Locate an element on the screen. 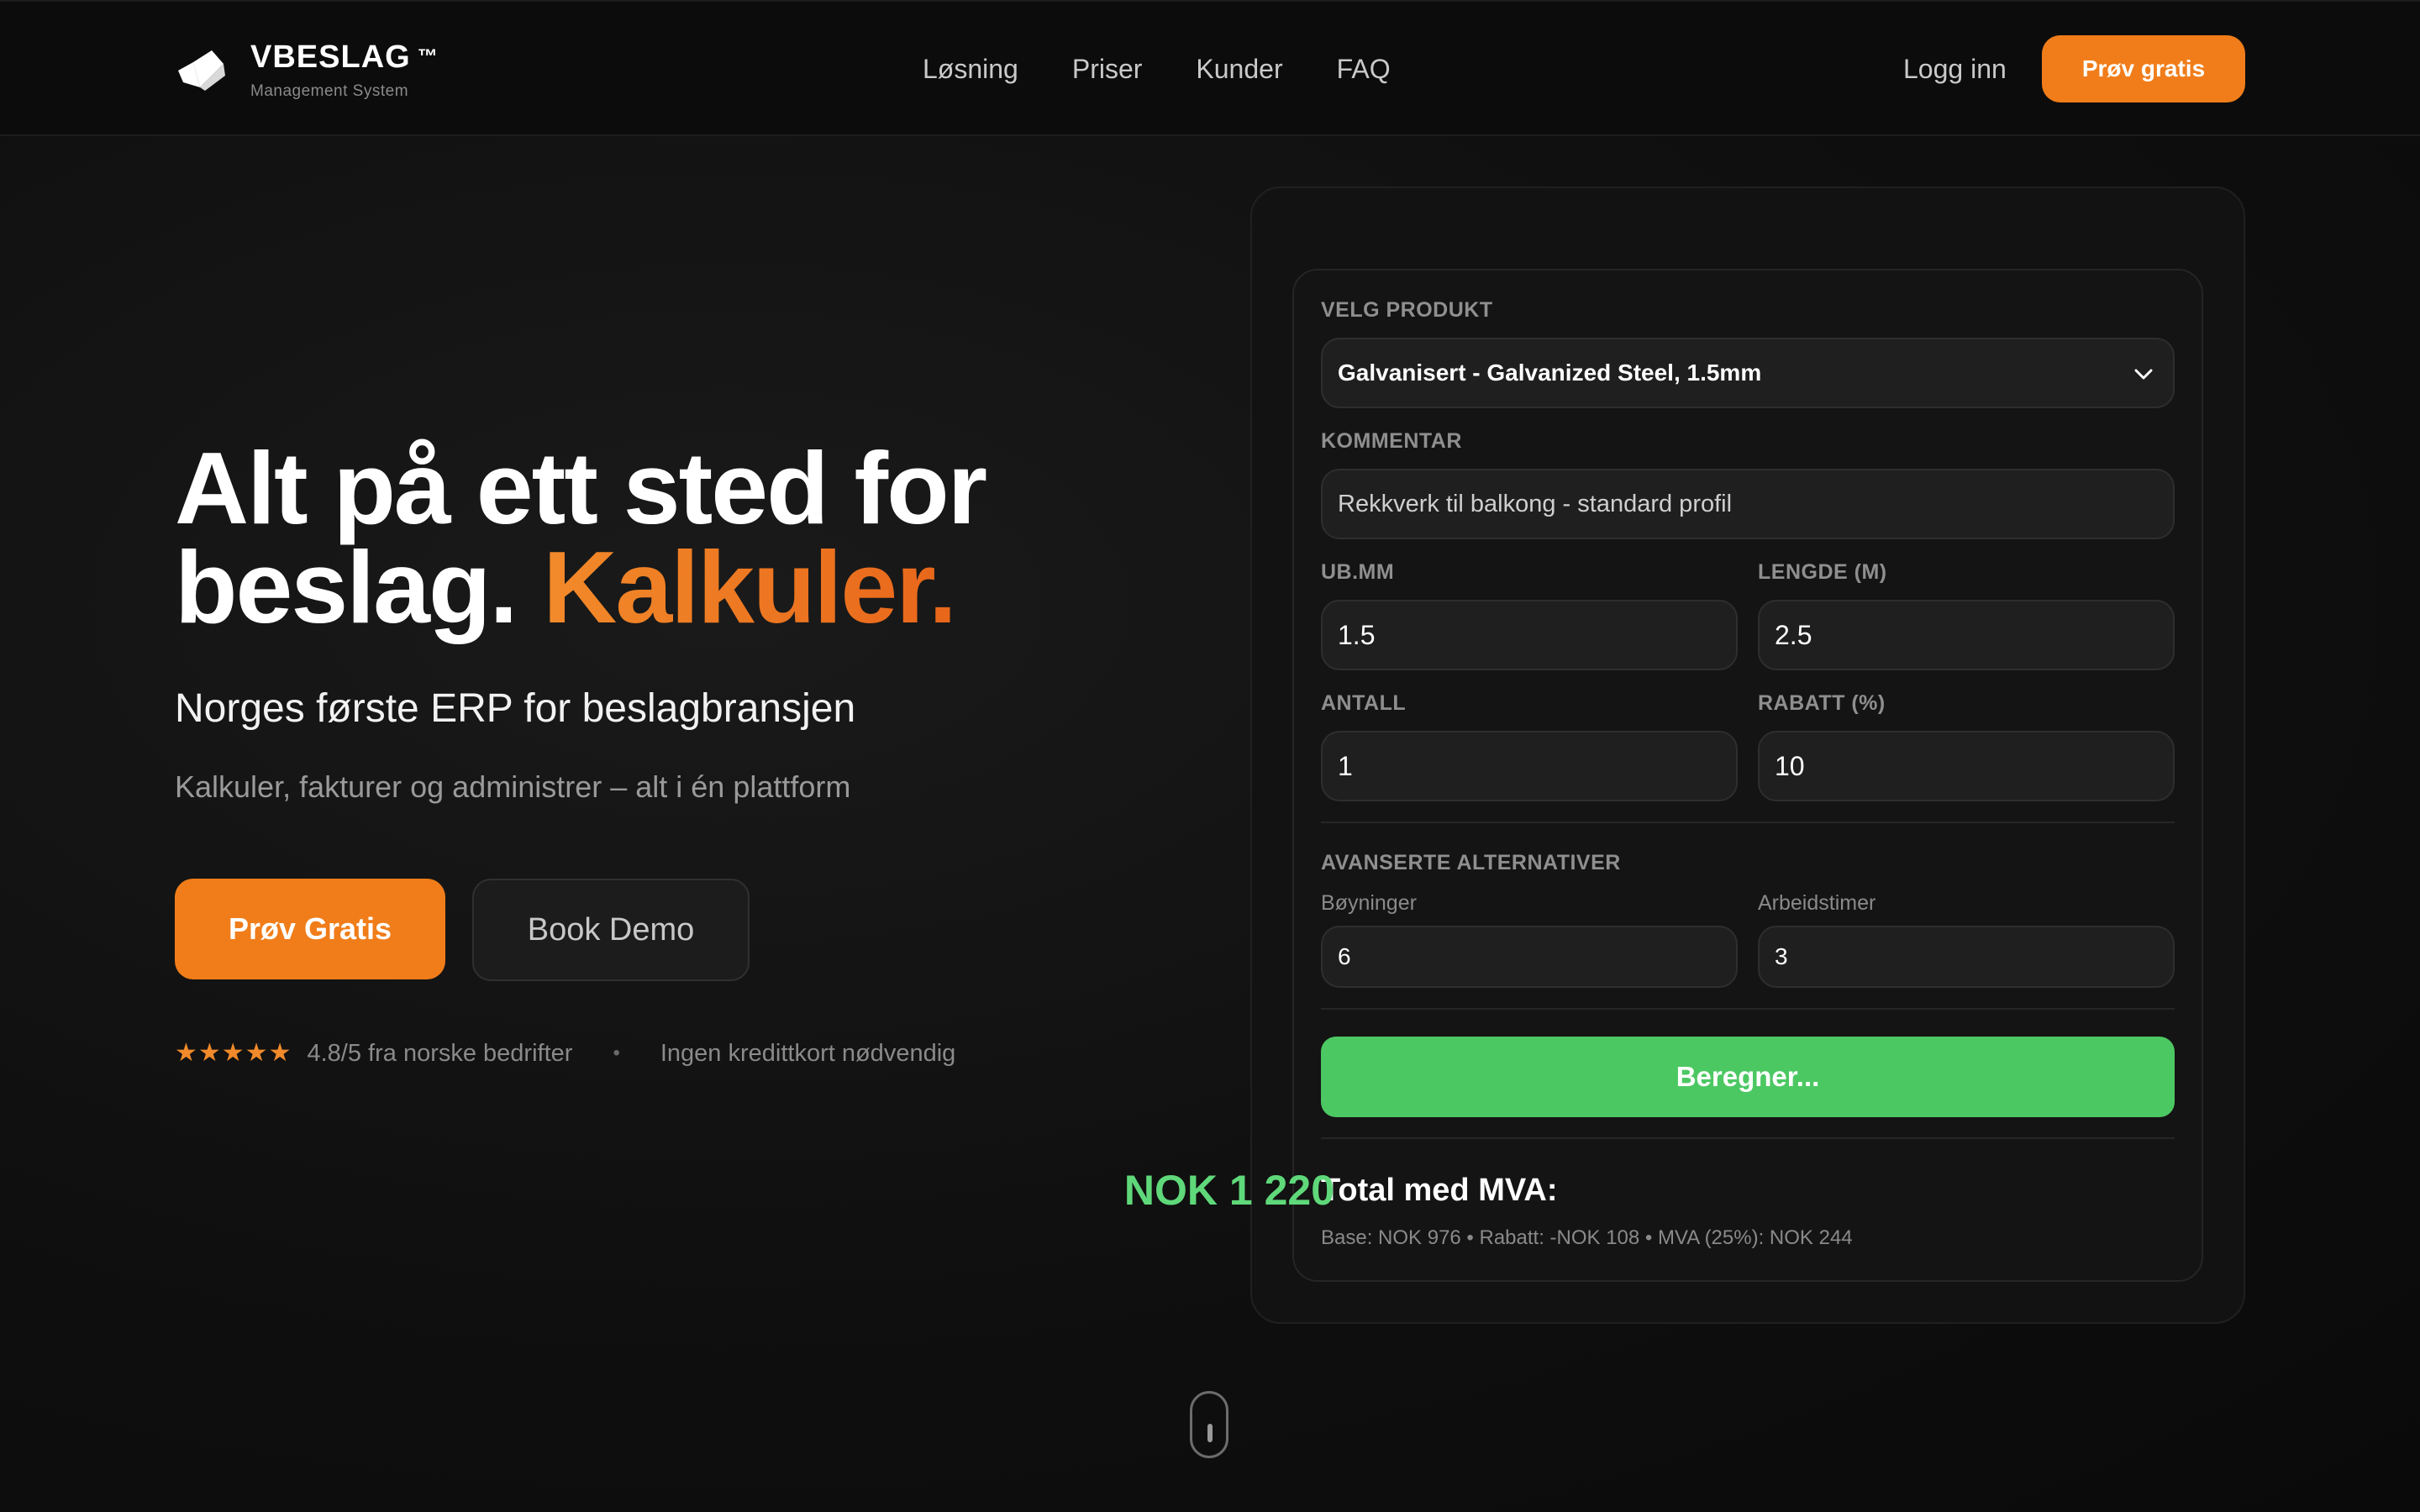 The height and width of the screenshot is (1512, 2420). scroll-indicator-icon is located at coordinates (1209, 1424).